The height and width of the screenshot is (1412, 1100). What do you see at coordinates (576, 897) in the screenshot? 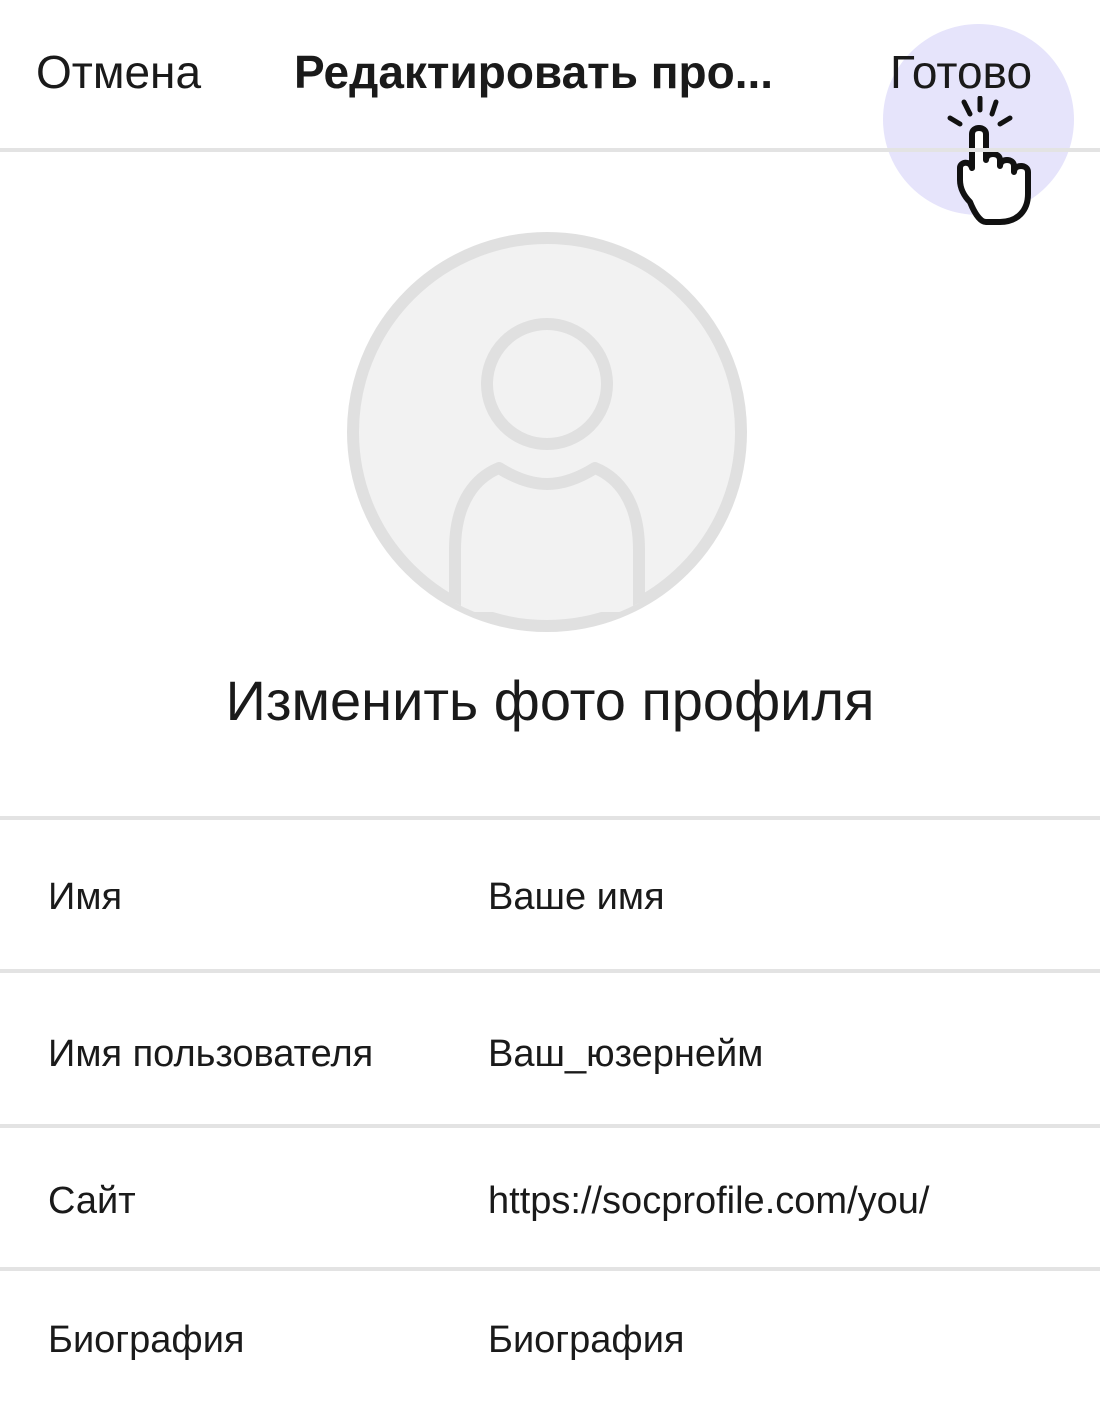
I see `name-input: Ваше имя` at bounding box center [576, 897].